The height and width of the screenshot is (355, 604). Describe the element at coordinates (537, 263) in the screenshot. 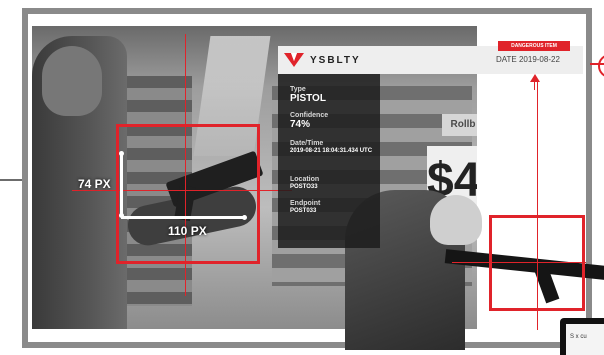

I see `detection-box-rifle` at that location.